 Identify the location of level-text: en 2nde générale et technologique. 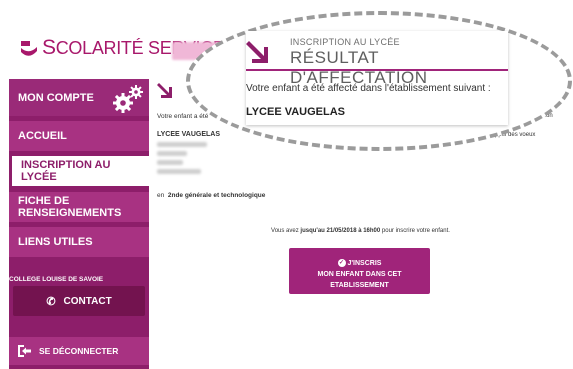
(211, 195).